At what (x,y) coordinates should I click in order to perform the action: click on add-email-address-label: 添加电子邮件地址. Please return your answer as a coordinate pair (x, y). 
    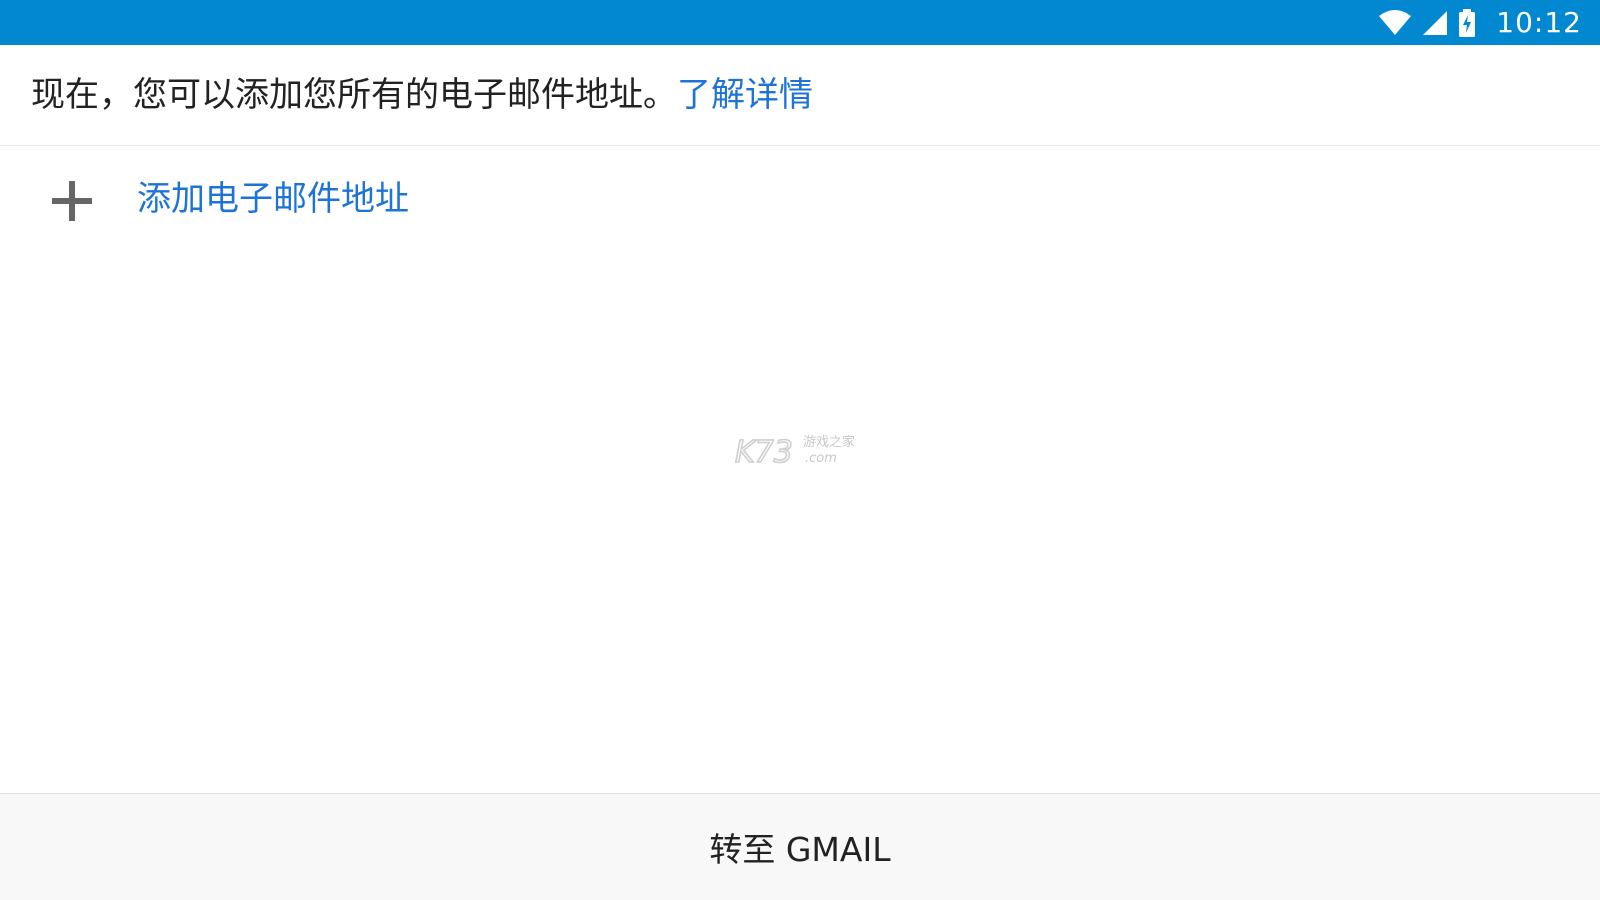
    Looking at the image, I should click on (273, 199).